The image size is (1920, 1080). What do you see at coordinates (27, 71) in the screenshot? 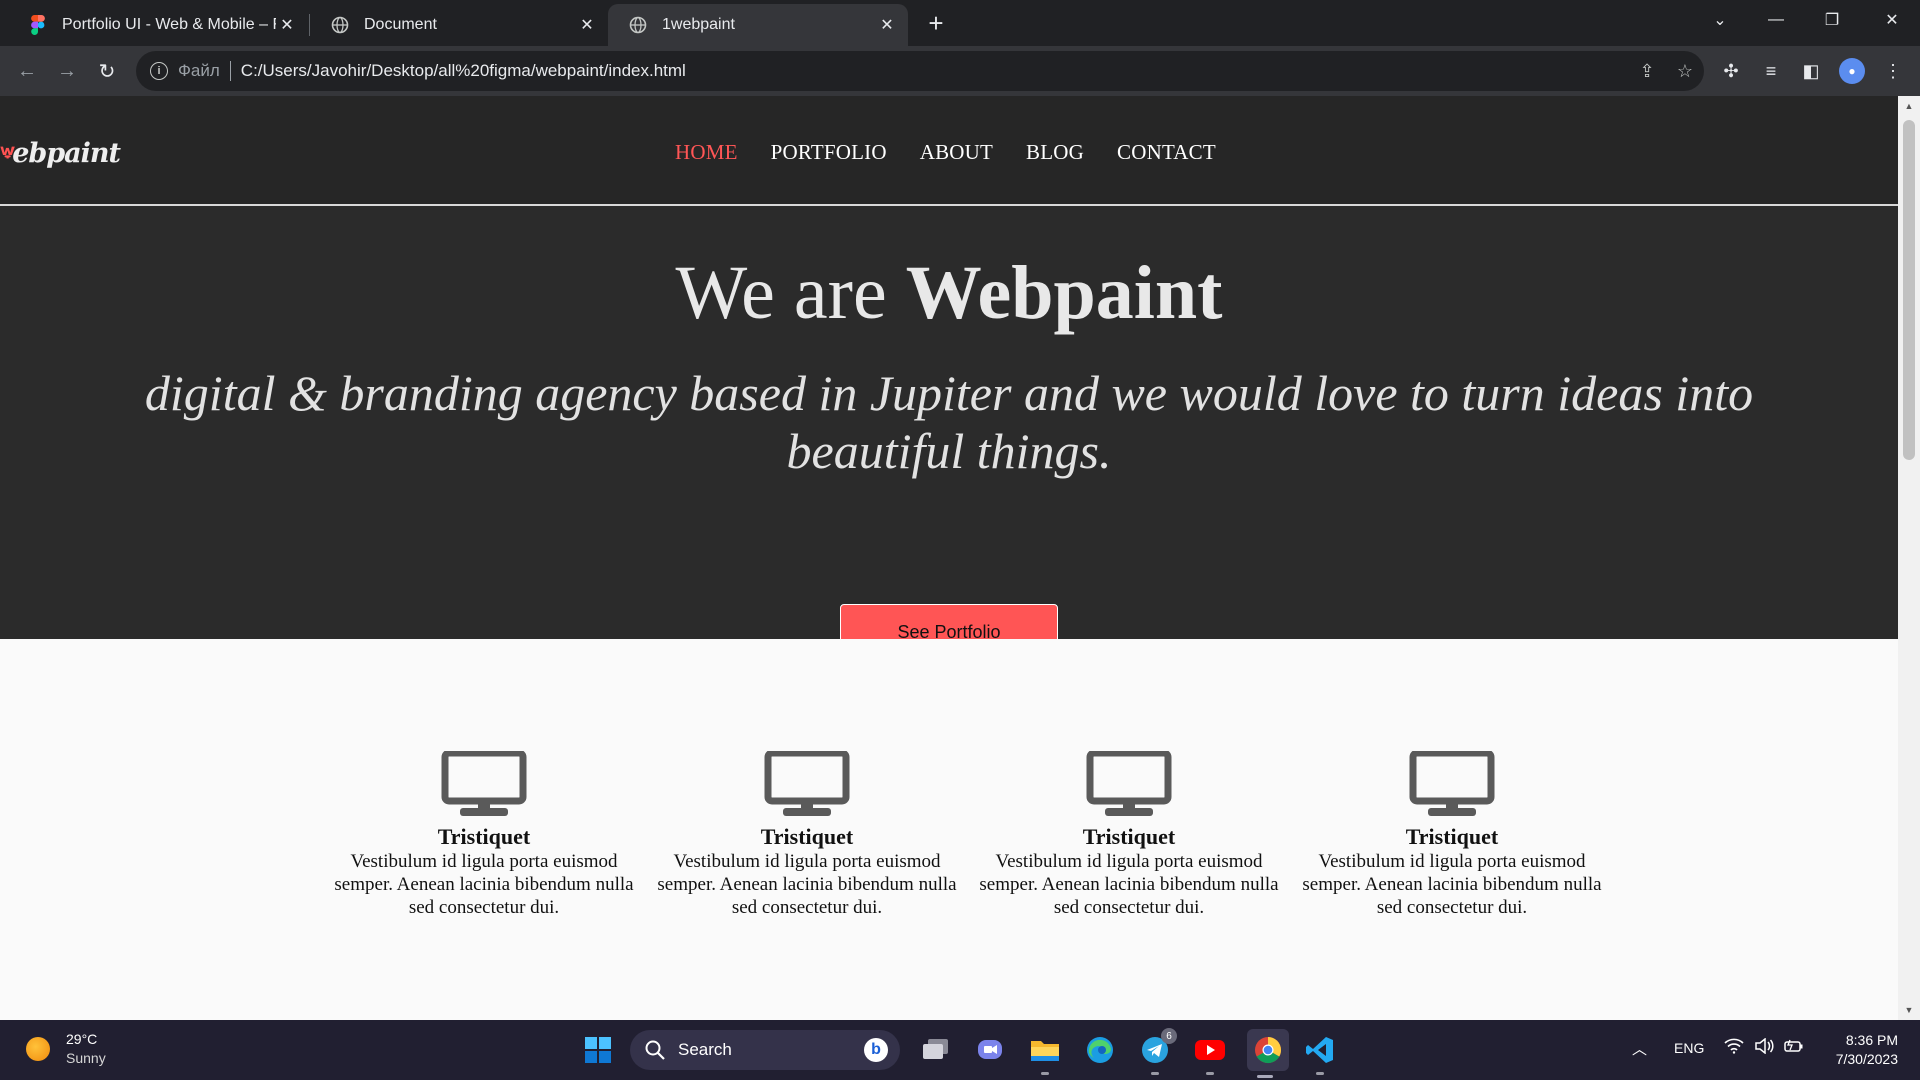
I see `back-icon: ←` at bounding box center [27, 71].